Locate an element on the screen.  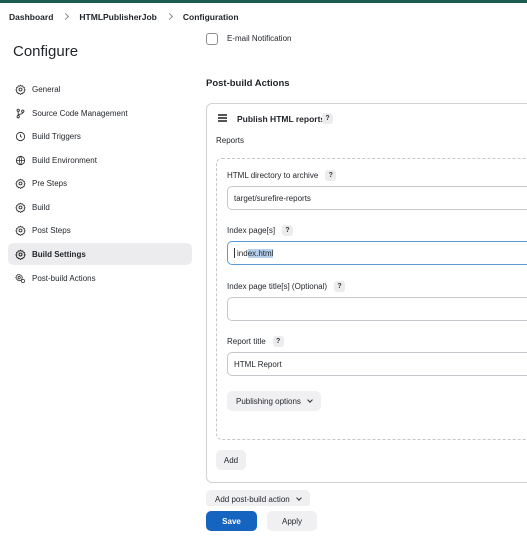
sidebar-item-pre-steps: Pre Steps is located at coordinates (100, 183).